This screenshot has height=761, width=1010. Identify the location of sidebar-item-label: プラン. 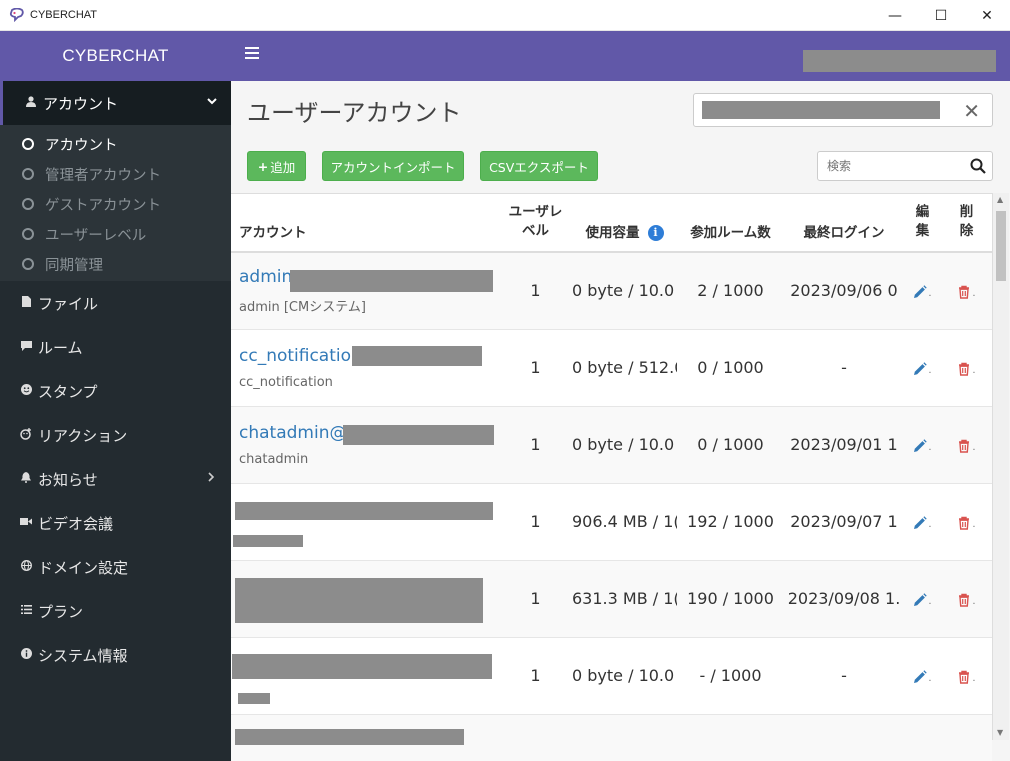
(61, 611).